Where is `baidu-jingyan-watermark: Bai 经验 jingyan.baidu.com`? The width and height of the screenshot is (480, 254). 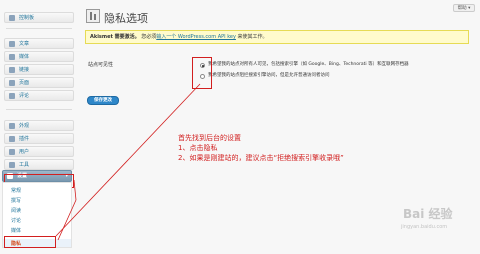
baidu-jingyan-watermark: Bai 经验 jingyan.baidu.com is located at coordinates (430, 218).